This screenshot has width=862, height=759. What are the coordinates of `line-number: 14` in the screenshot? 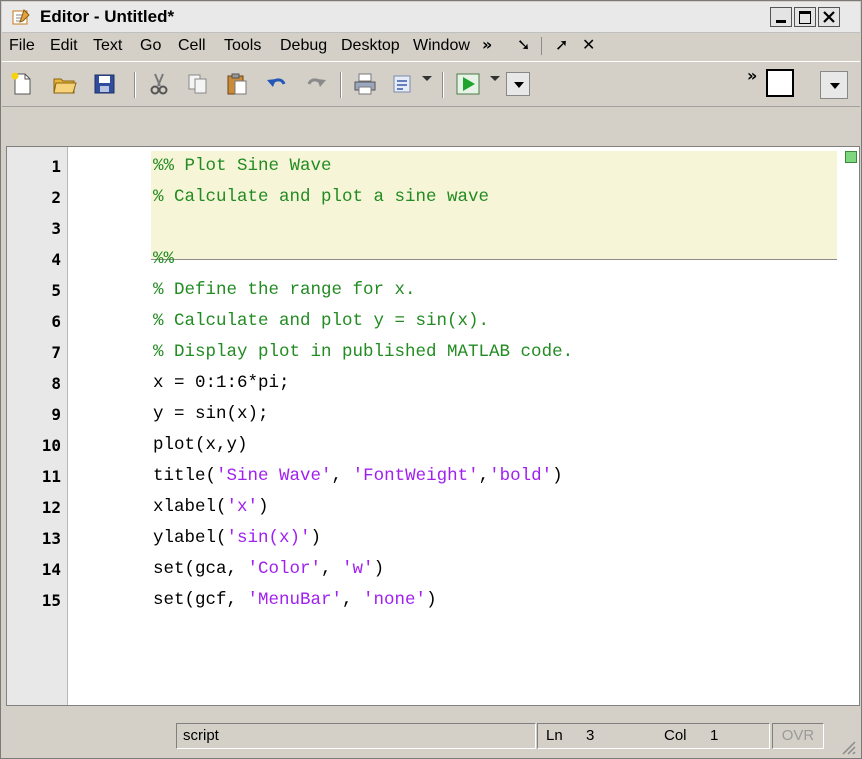 It's located at (51, 569).